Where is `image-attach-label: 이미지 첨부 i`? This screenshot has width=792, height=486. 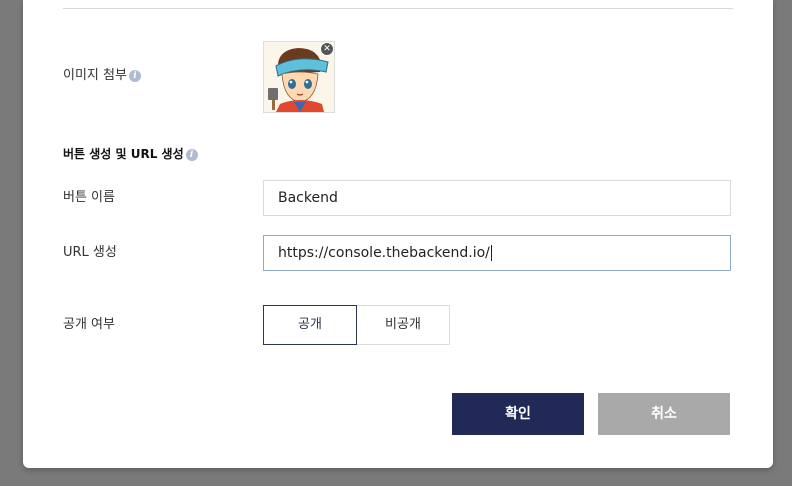 image-attach-label: 이미지 첨부 i is located at coordinates (102, 76).